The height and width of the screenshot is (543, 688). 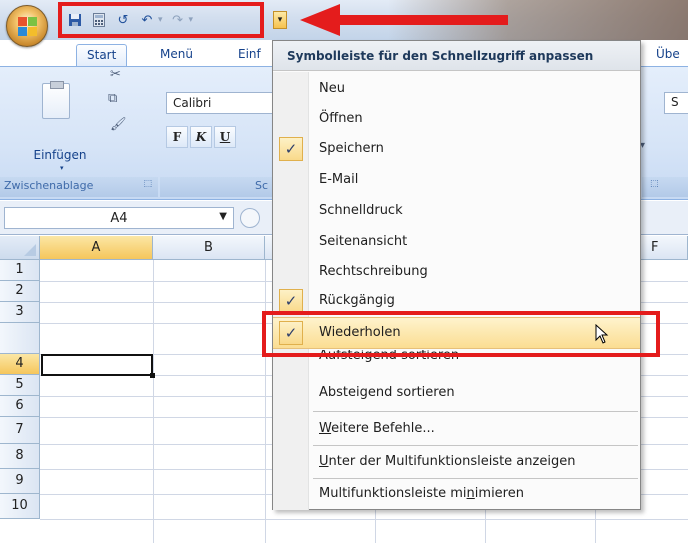 What do you see at coordinates (360, 332) in the screenshot?
I see `menu-item-label: Wiederholen` at bounding box center [360, 332].